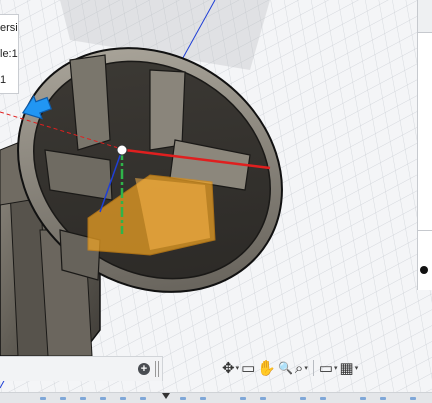 The image size is (432, 403). I want to click on hand-icon: ✋, so click(266, 368).